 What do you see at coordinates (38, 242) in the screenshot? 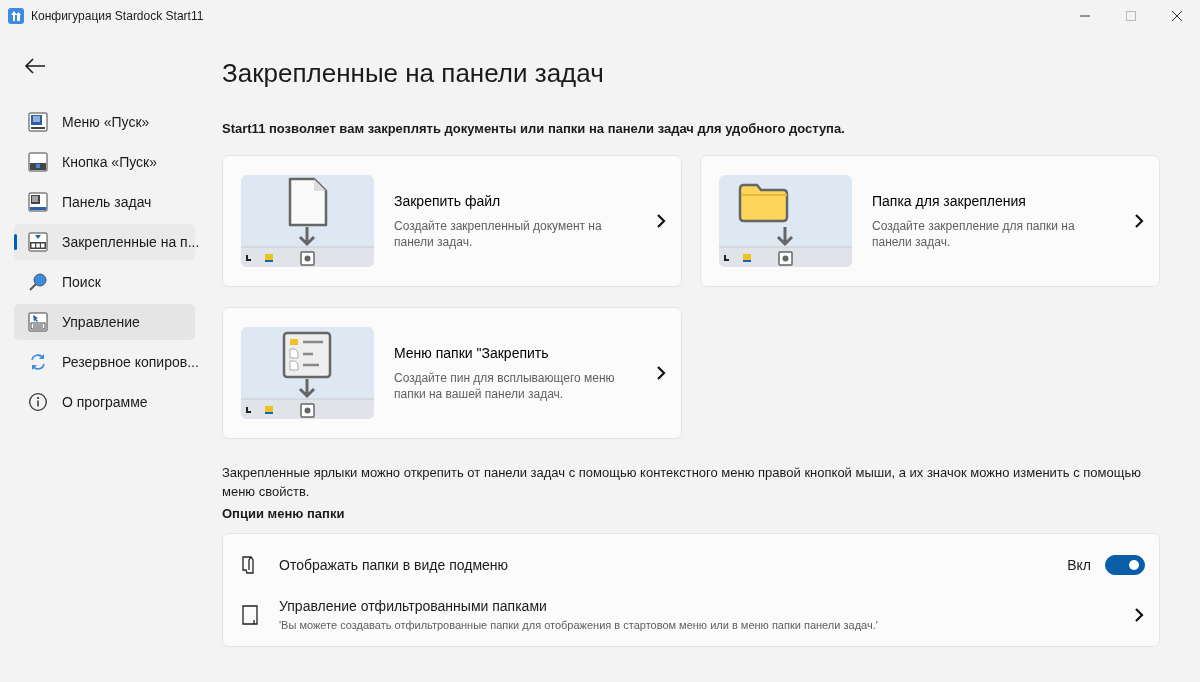
I see `pinned-icon` at bounding box center [38, 242].